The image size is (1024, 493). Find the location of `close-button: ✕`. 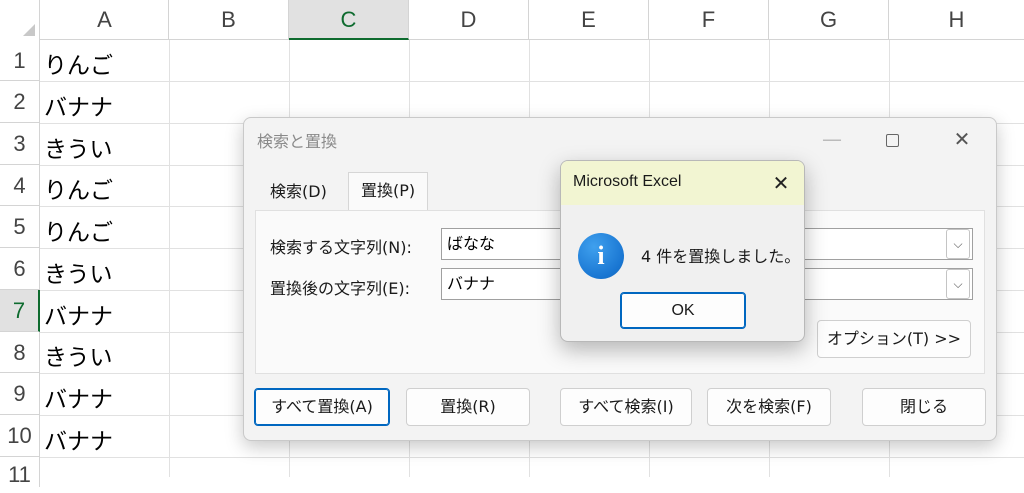

close-button: ✕ is located at coordinates (962, 139).